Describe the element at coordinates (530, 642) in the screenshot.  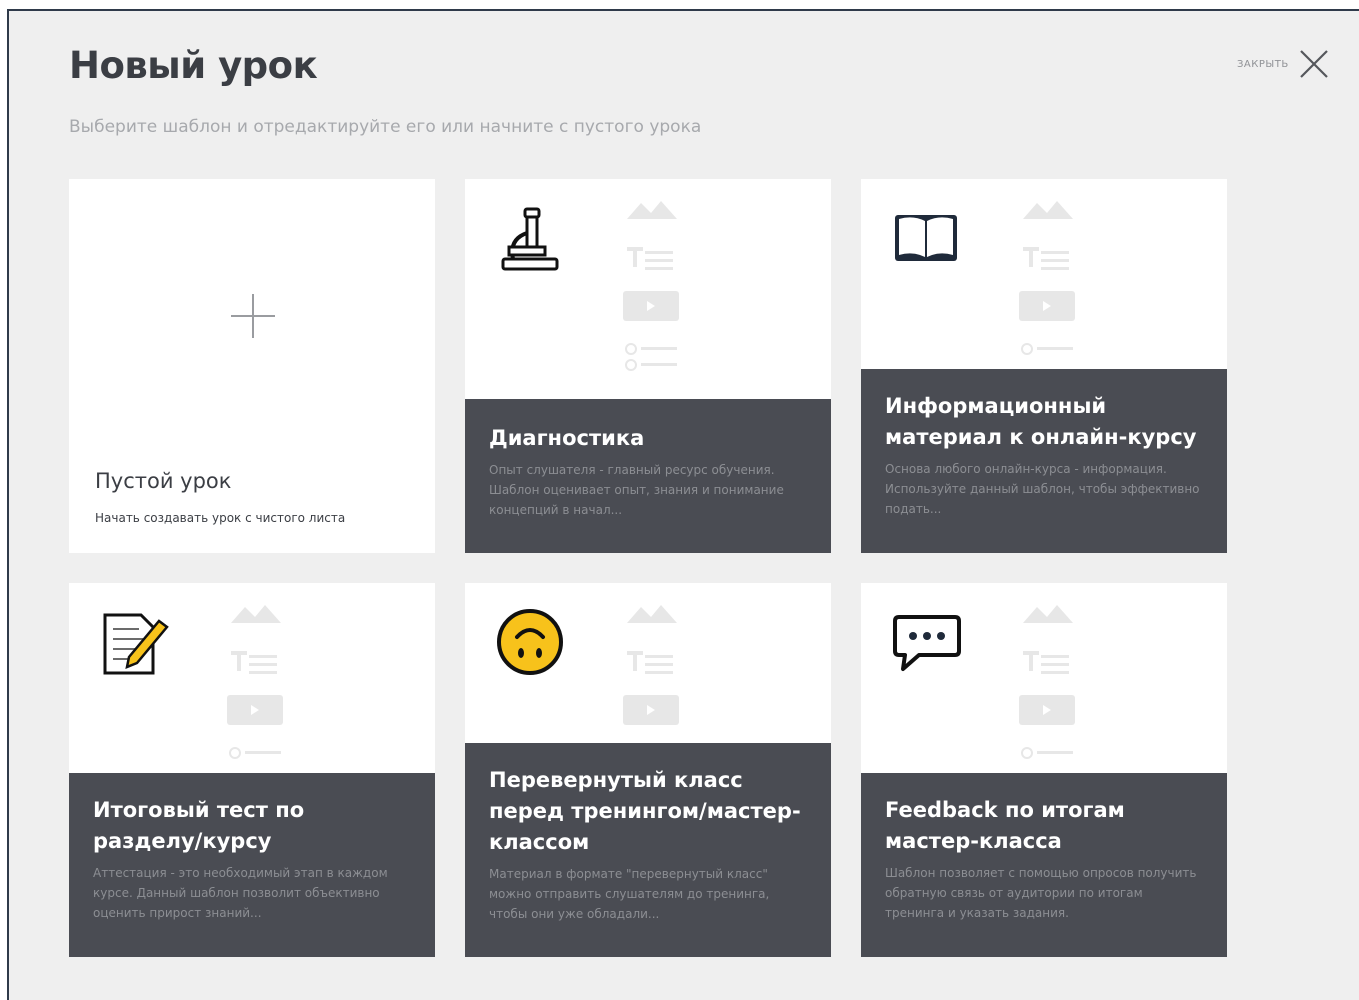
I see `upside-down-face-icon` at that location.